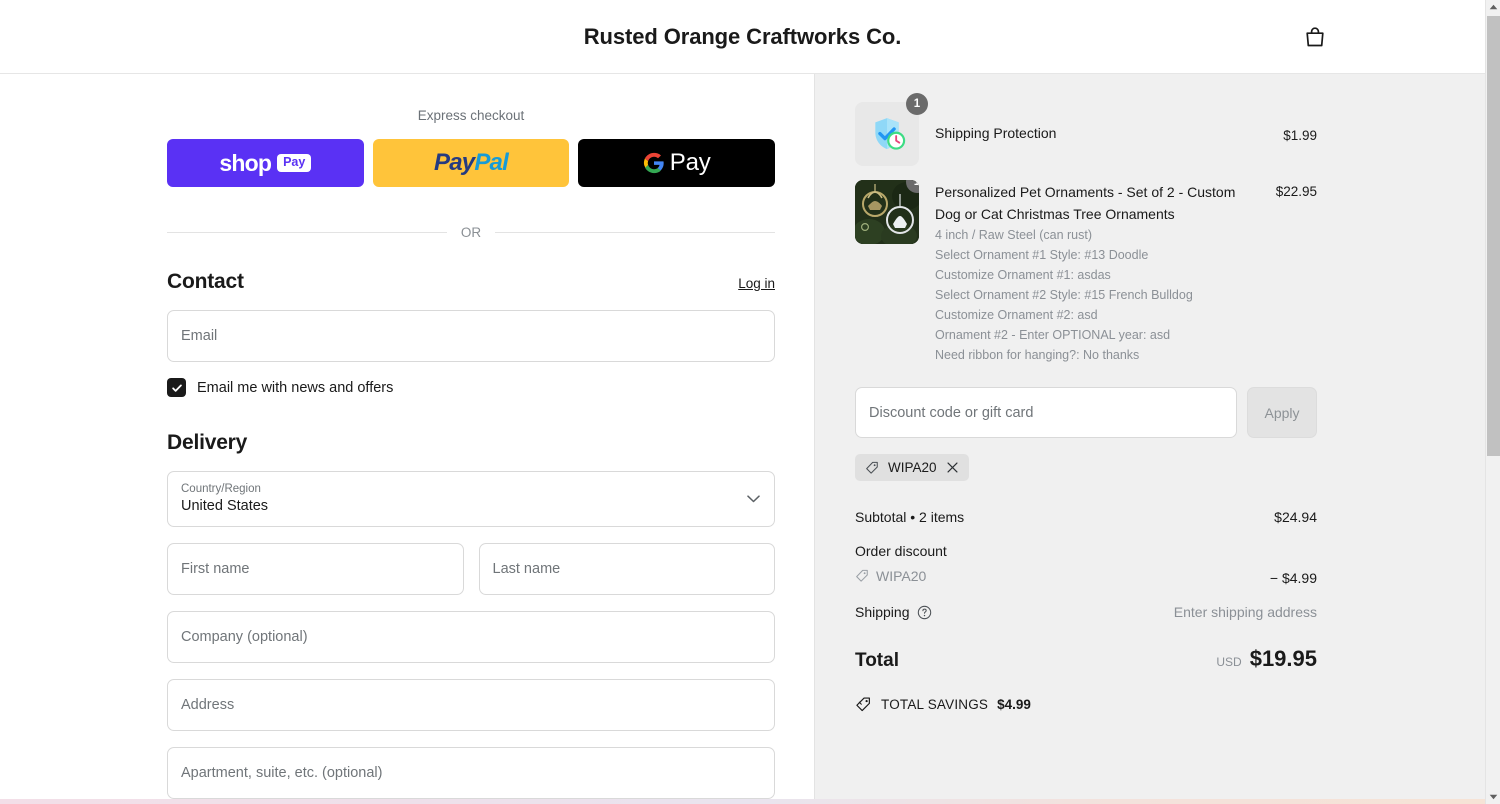  What do you see at coordinates (1014, 705) in the screenshot?
I see `savings-value: $4.99` at bounding box center [1014, 705].